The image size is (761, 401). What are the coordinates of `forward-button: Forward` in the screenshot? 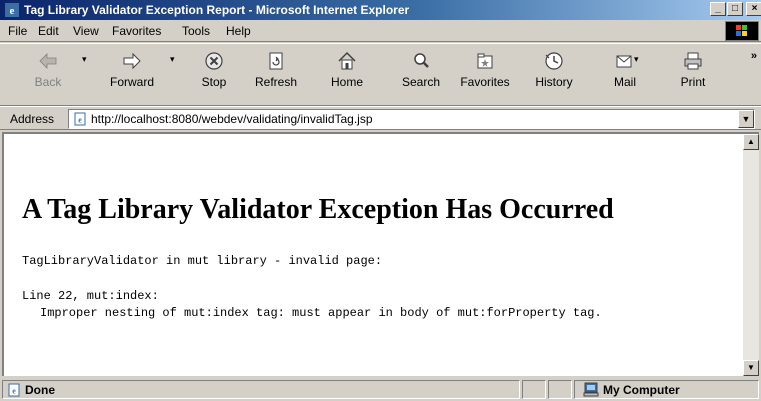 It's located at (132, 74).